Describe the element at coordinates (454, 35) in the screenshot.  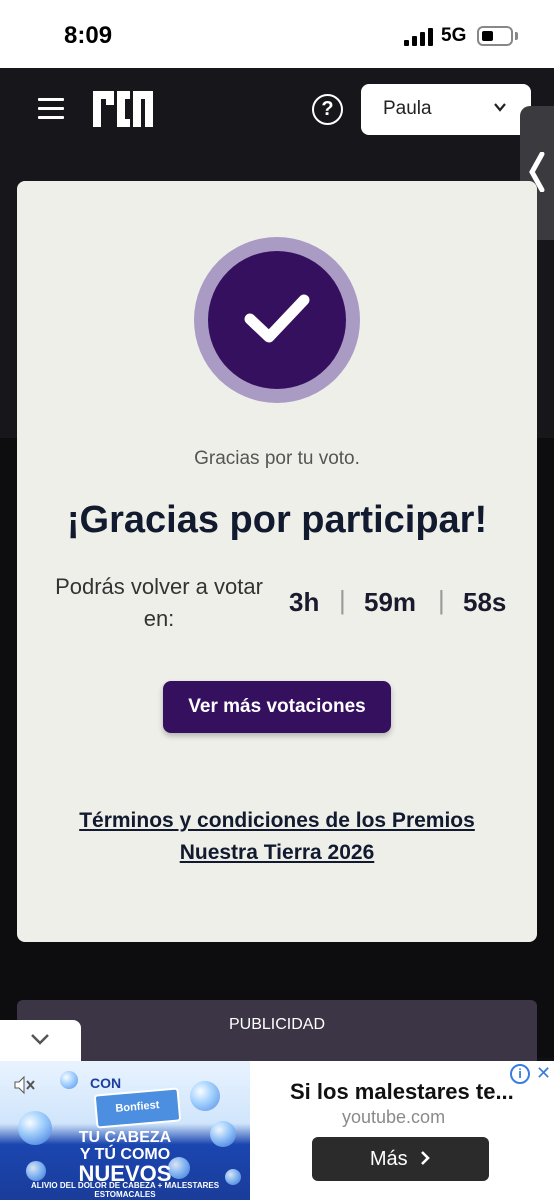
I see `network-type: 5G` at that location.